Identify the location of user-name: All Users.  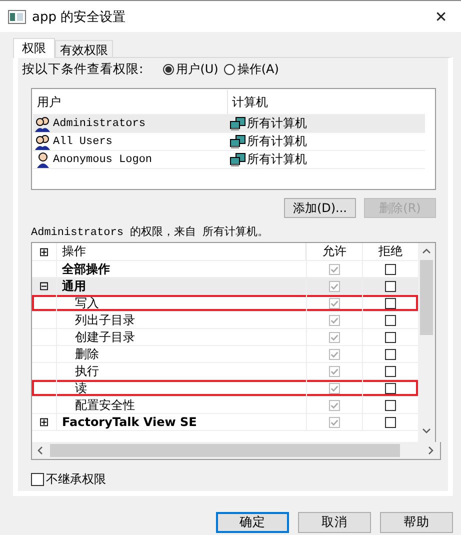
(82, 142).